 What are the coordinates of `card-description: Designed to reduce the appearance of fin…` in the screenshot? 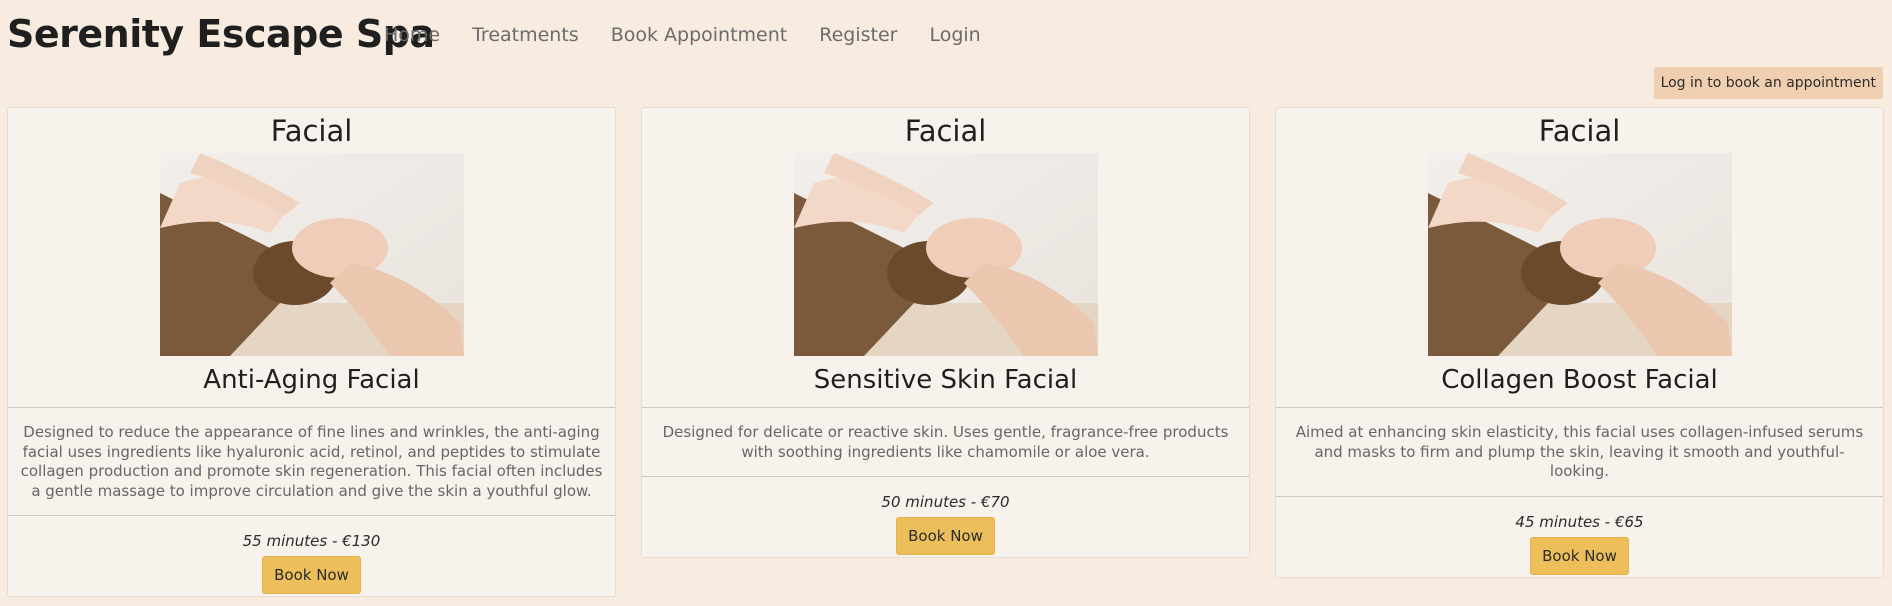 It's located at (311, 461).